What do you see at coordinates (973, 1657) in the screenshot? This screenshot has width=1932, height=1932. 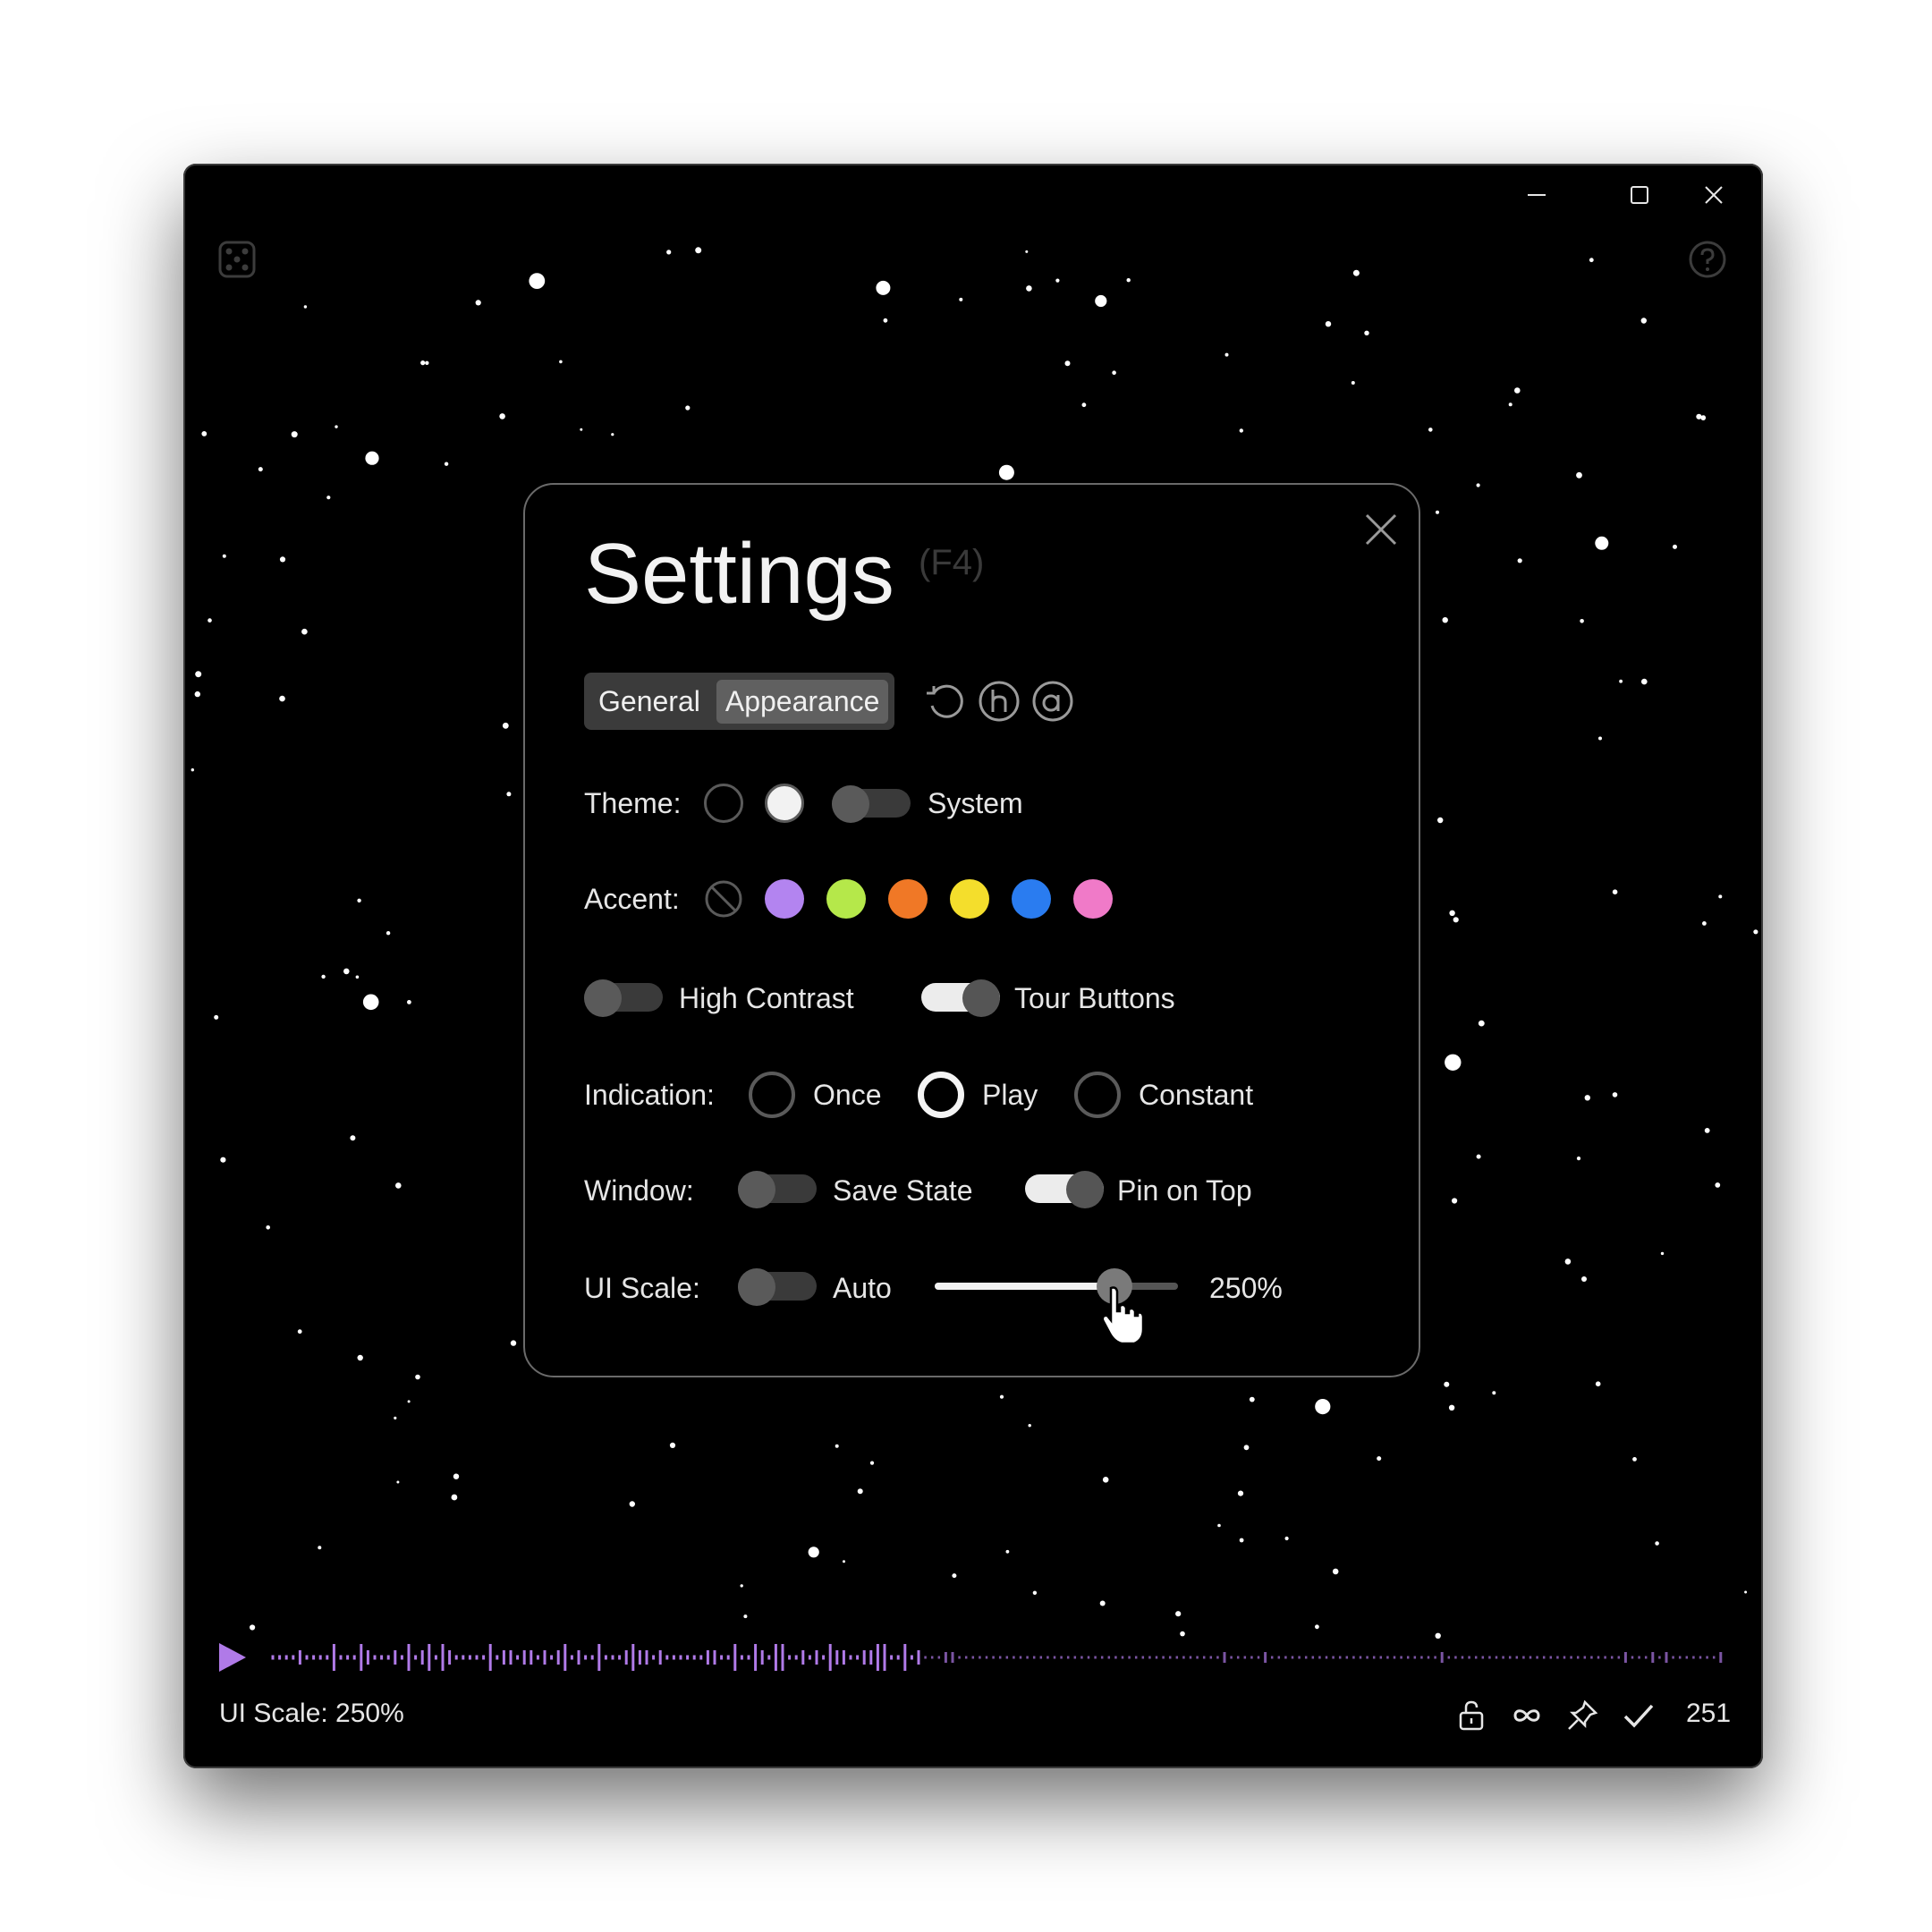 I see `timeline` at bounding box center [973, 1657].